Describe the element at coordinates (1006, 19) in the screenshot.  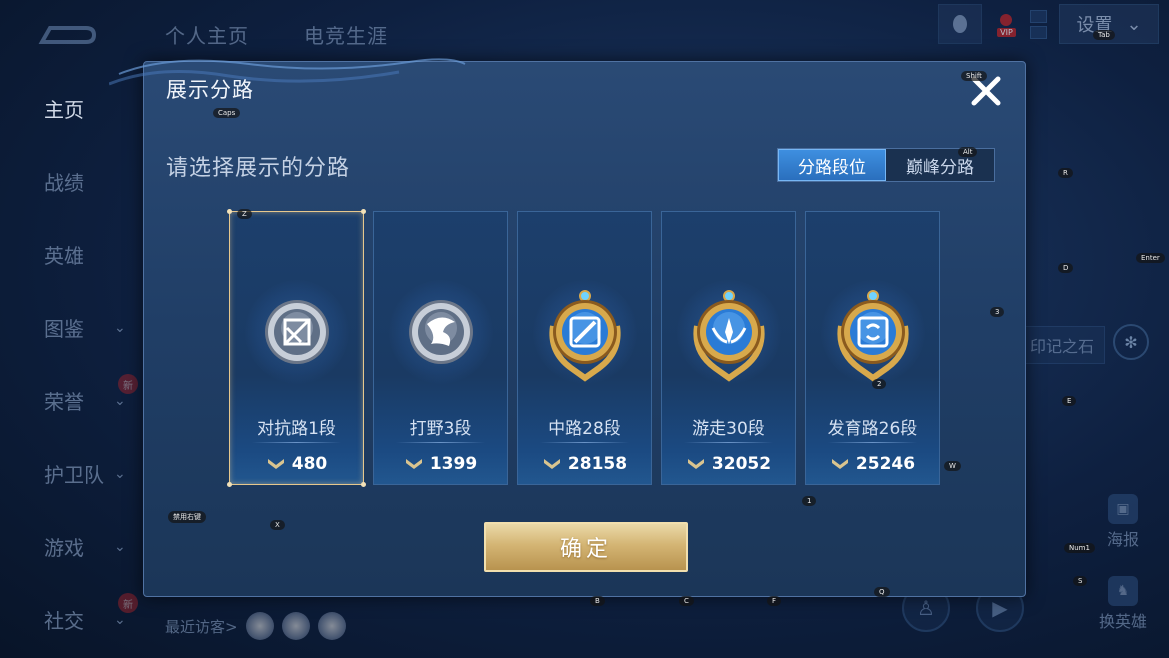
I see `vip-crown-icon` at that location.